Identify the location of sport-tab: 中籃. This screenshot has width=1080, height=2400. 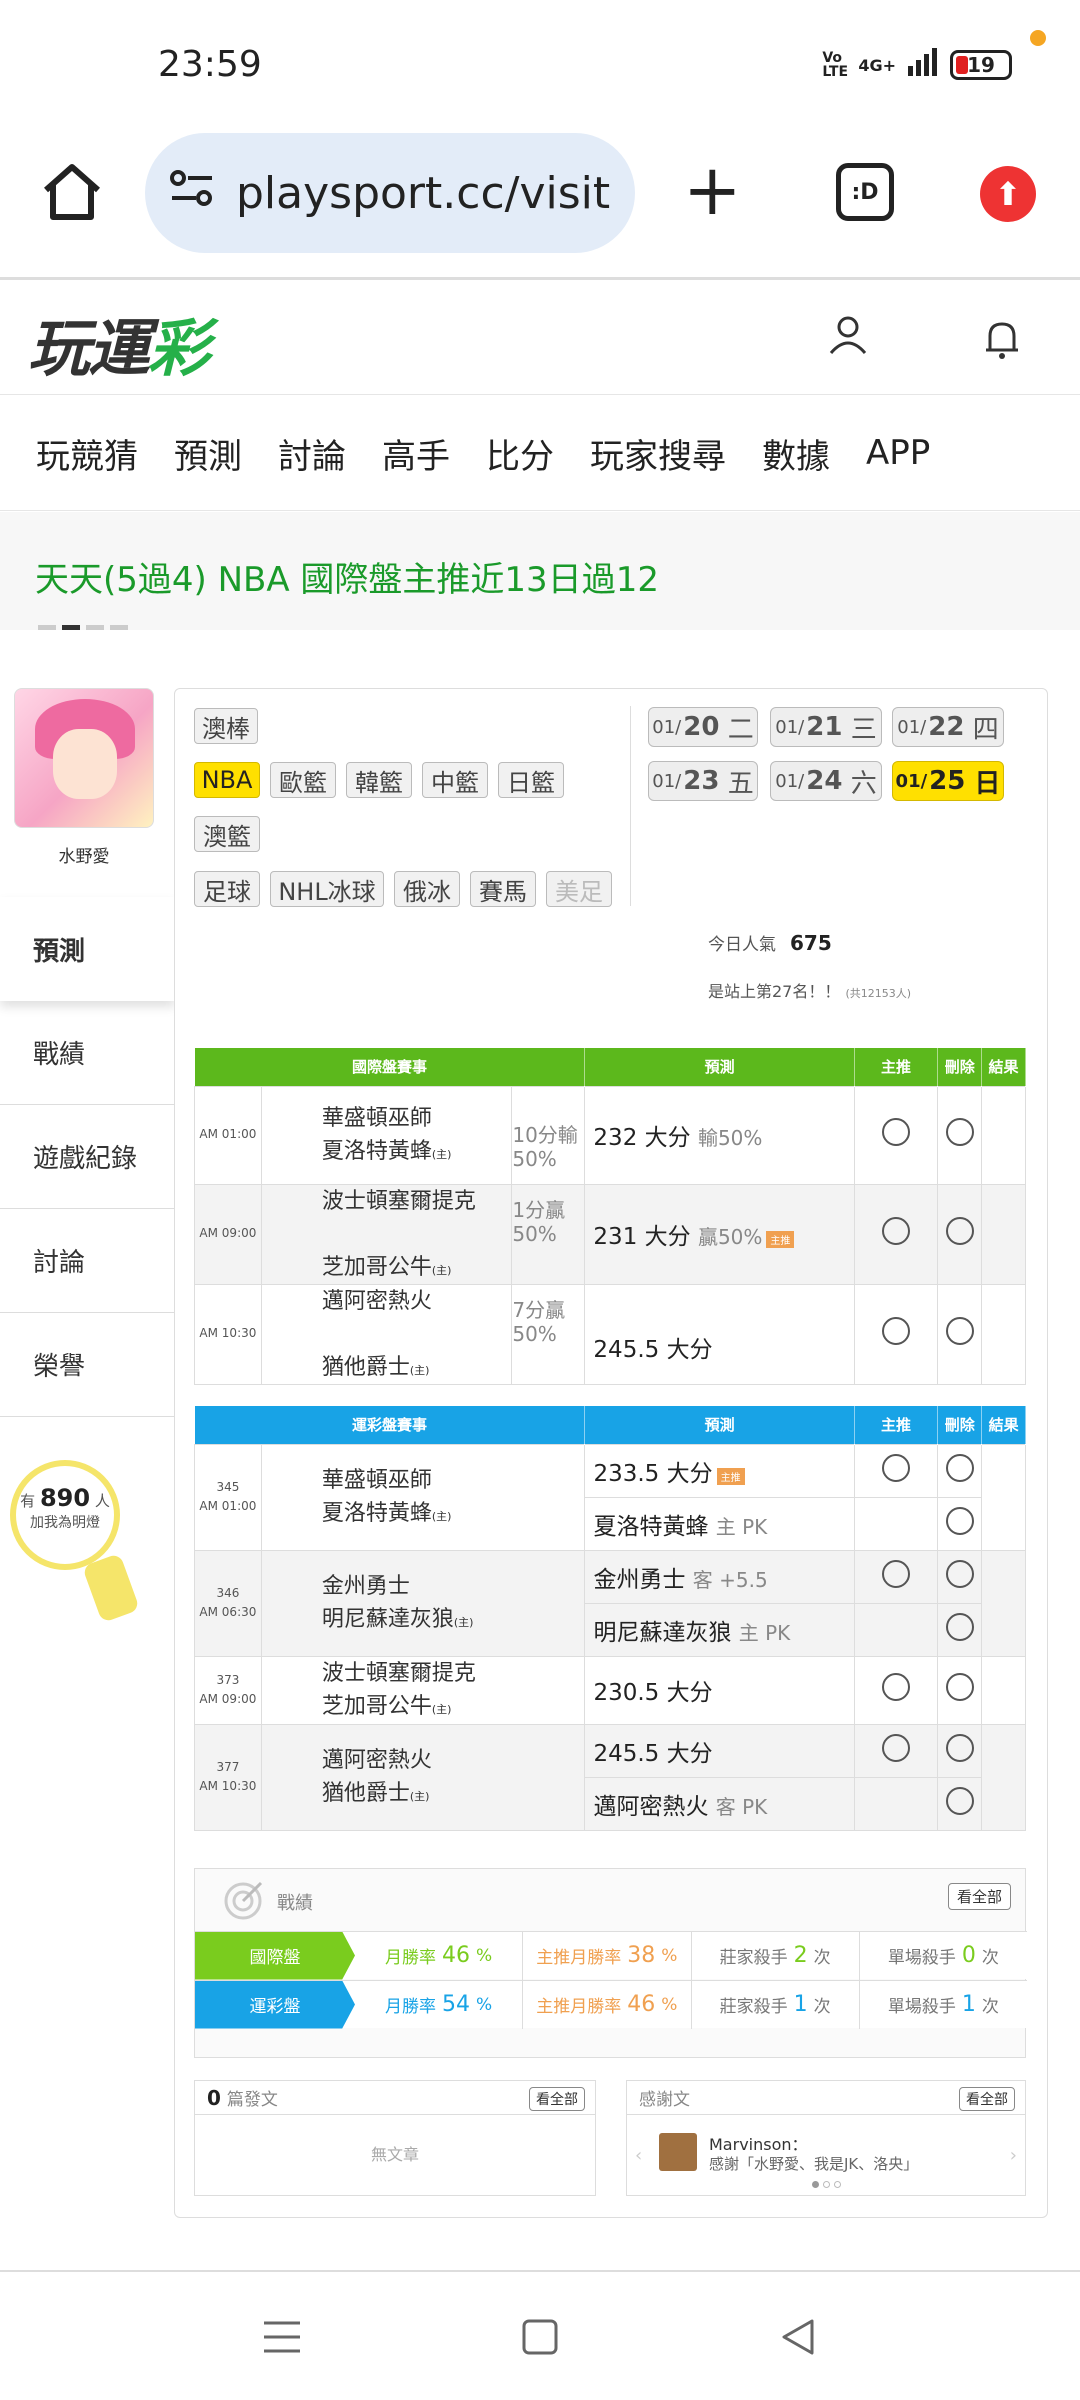
(455, 780).